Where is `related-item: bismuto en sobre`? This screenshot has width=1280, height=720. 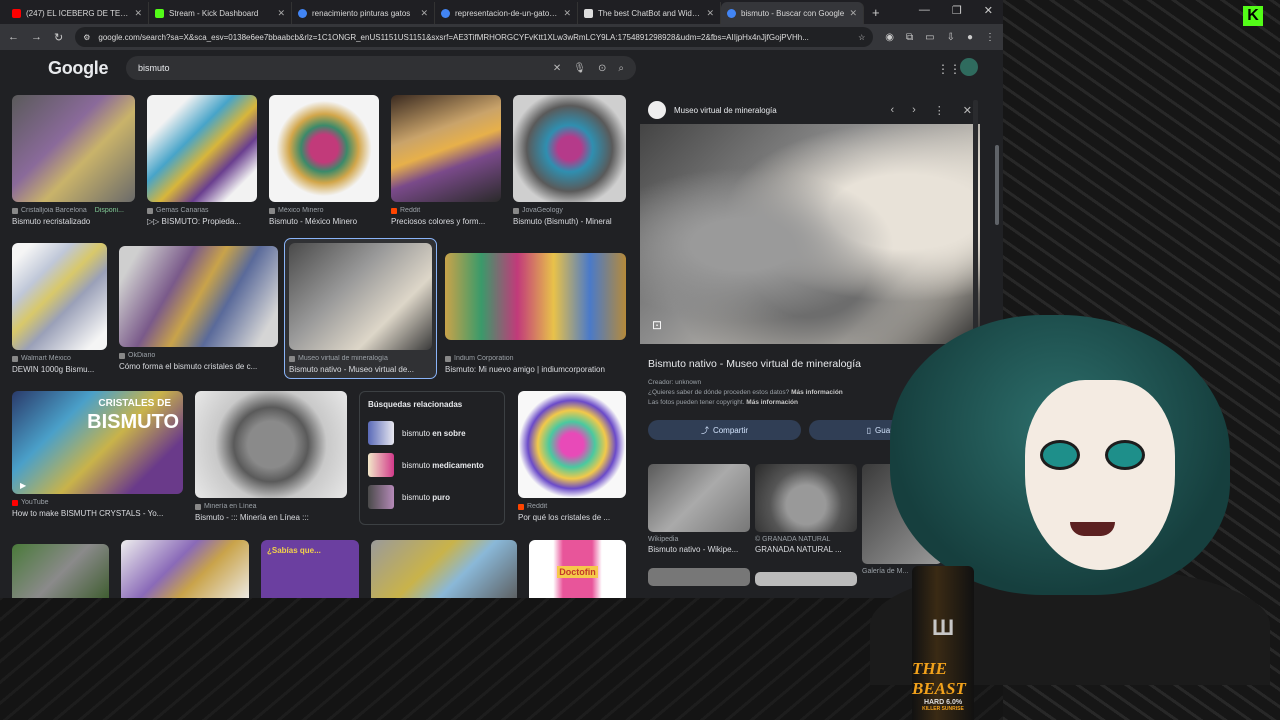 related-item: bismuto en sobre is located at coordinates (432, 433).